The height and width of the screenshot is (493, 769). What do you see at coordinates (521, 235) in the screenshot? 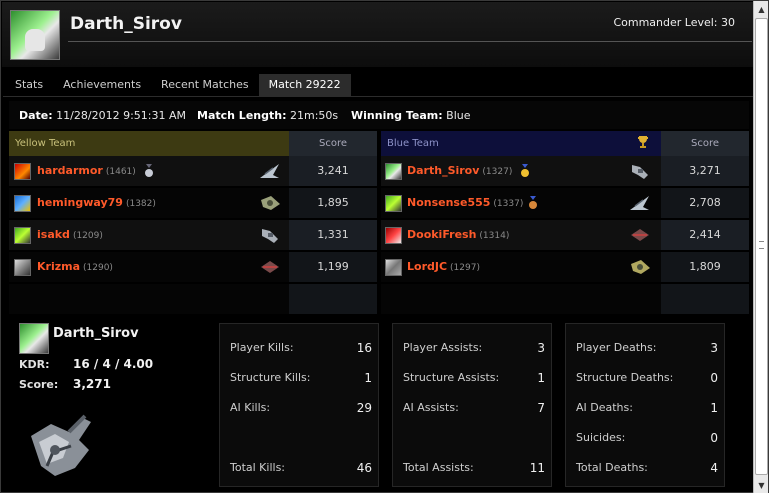
I see `blue-player-row: DookiFresh (1314)` at bounding box center [521, 235].